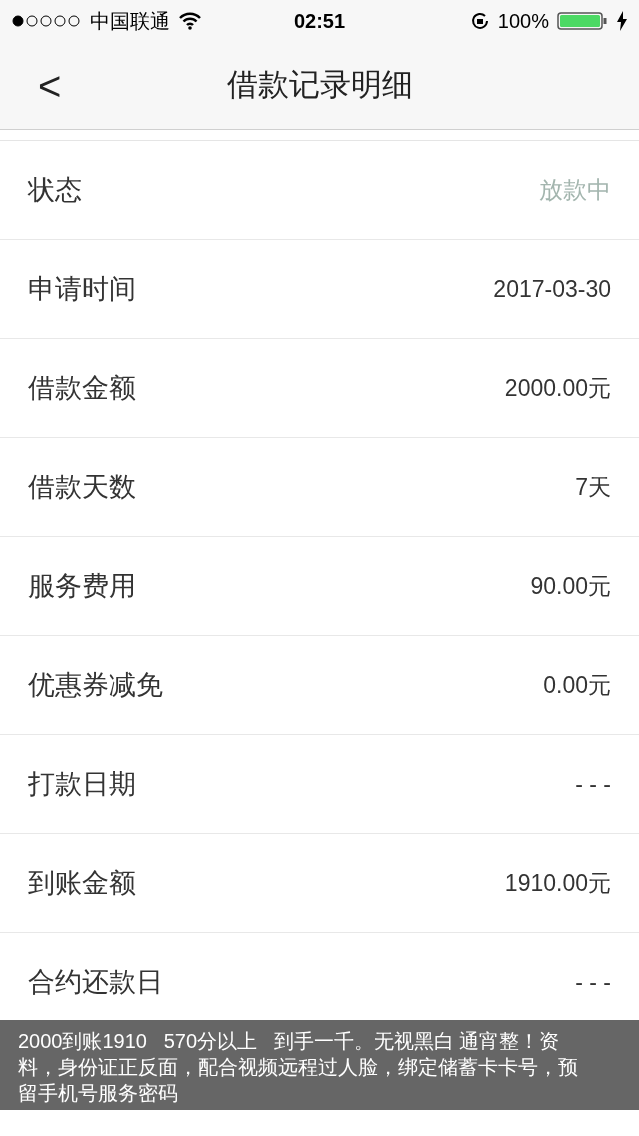 The width and height of the screenshot is (639, 1136). What do you see at coordinates (523, 21) in the screenshot?
I see `battery-percent: 100%` at bounding box center [523, 21].